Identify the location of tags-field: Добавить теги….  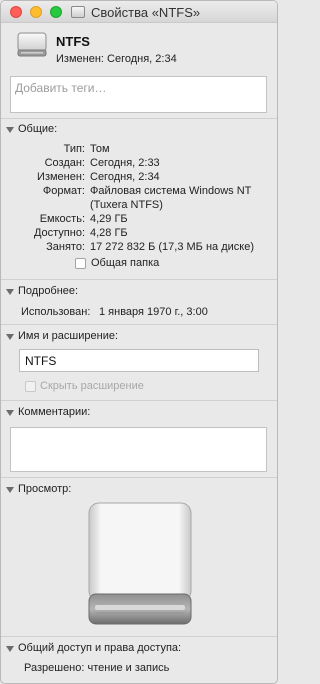
(138, 94).